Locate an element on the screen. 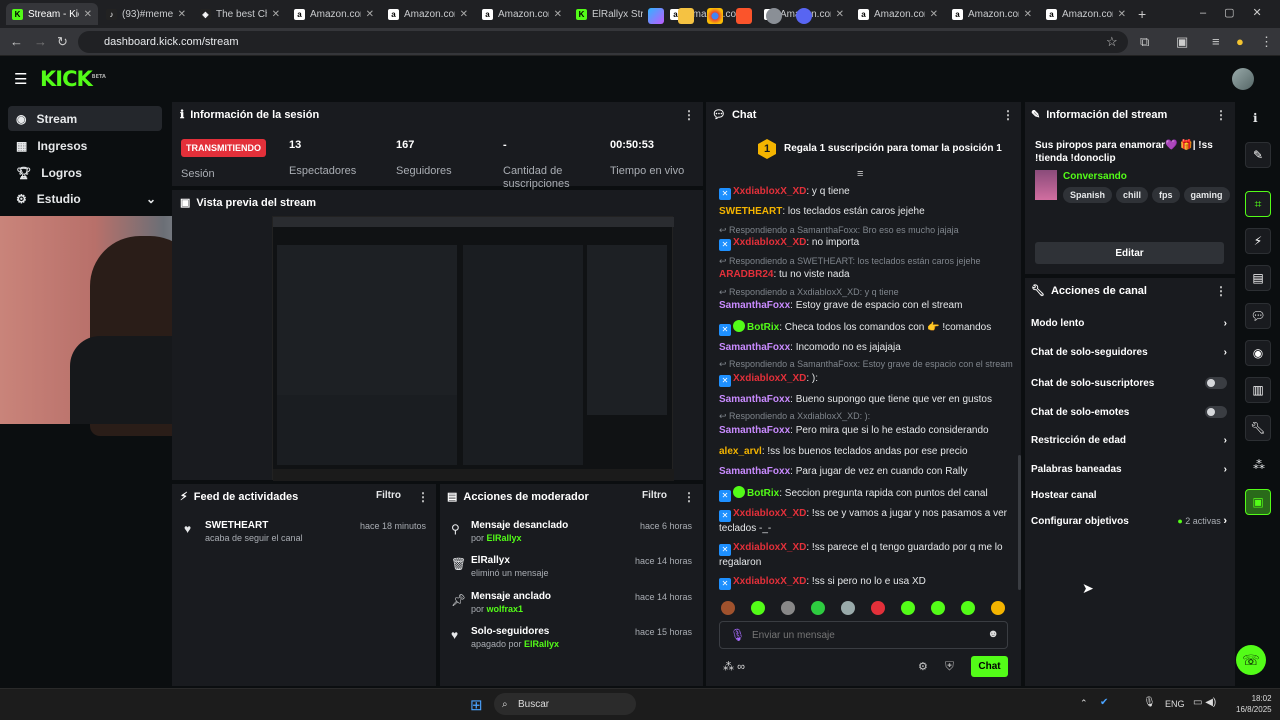 This screenshot has height=720, width=1280. broadcast-rail-icon: ◉ is located at coordinates (1258, 353).